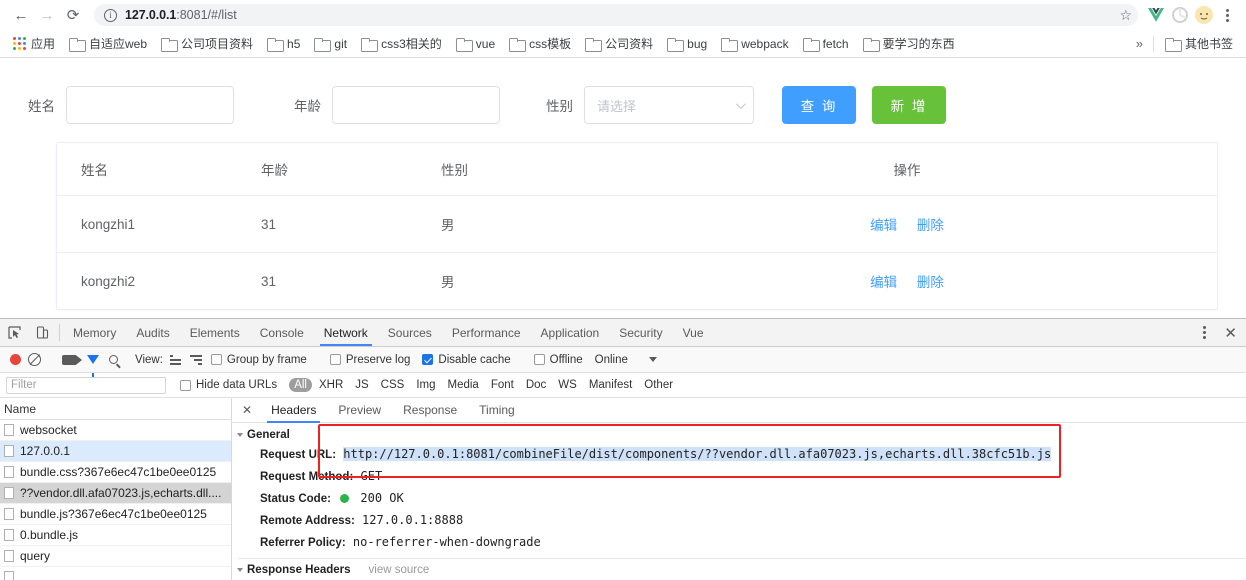 The height and width of the screenshot is (580, 1246). What do you see at coordinates (237, 385) in the screenshot?
I see `hide-data-urls-label: Hide data URLs` at bounding box center [237, 385].